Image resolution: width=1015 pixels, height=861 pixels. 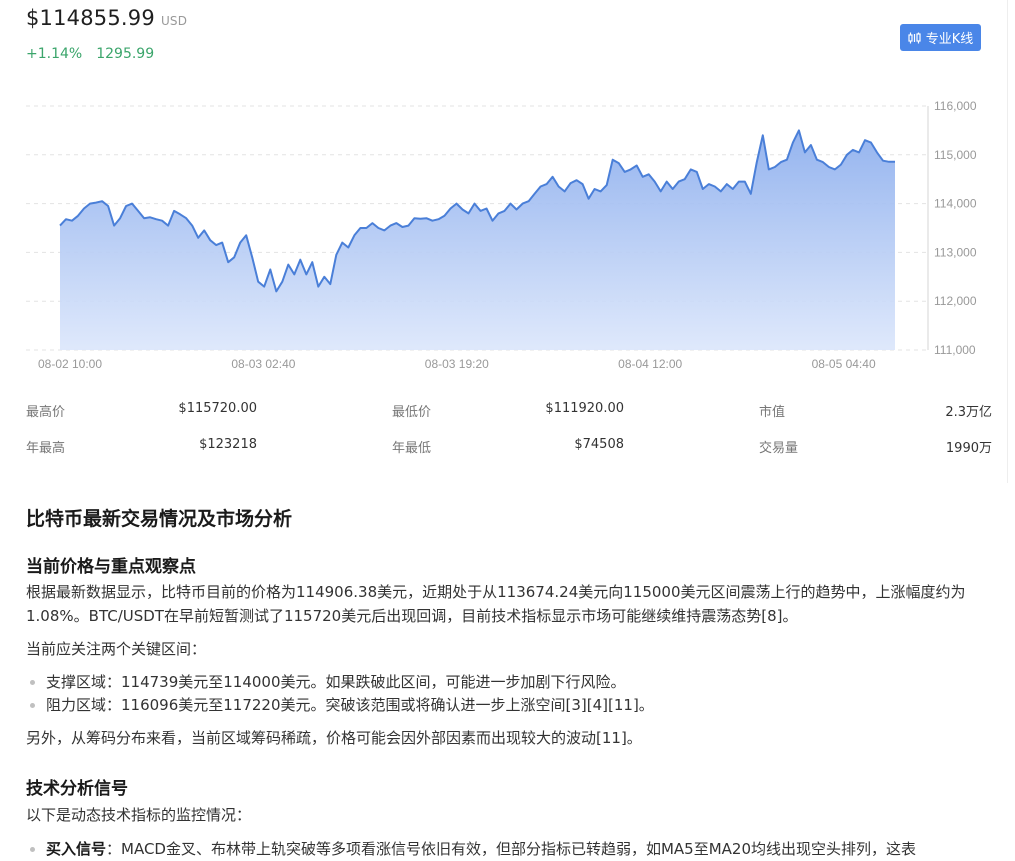 What do you see at coordinates (599, 444) in the screenshot?
I see `stat-value-year-low: $74508` at bounding box center [599, 444].